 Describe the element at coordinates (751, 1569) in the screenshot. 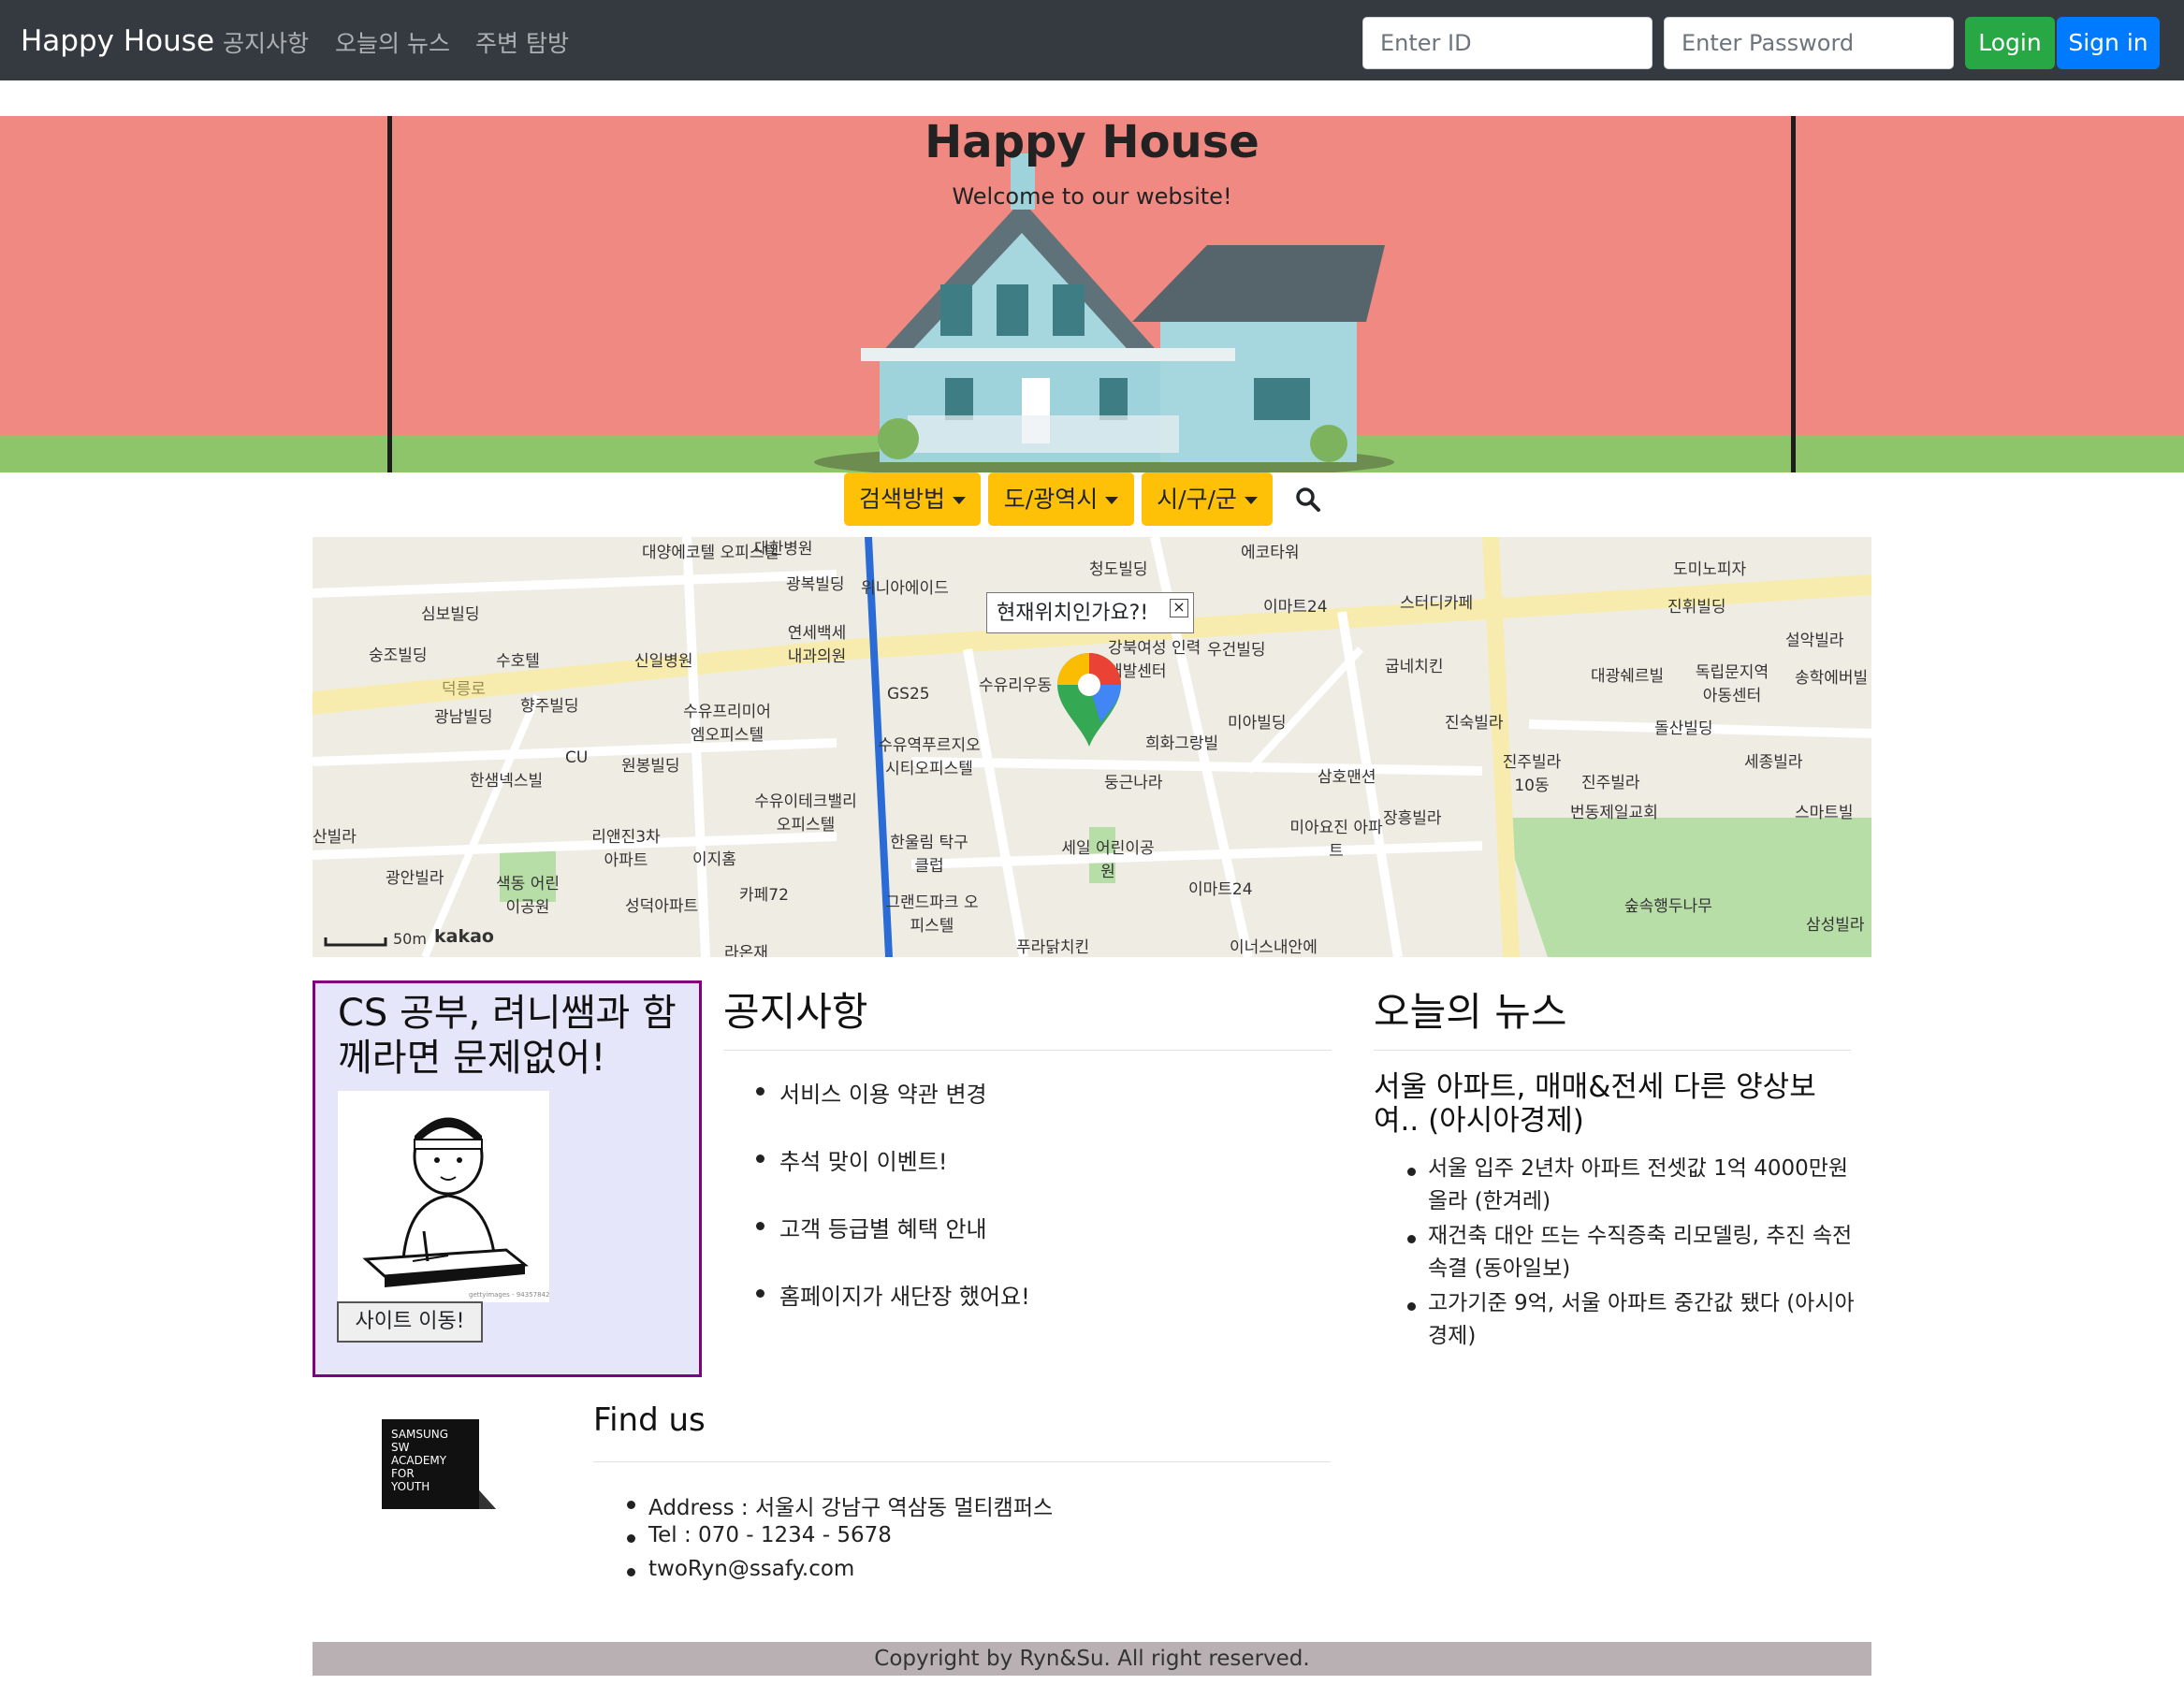

I see `email-text: twoRyn@ssafy.com` at that location.